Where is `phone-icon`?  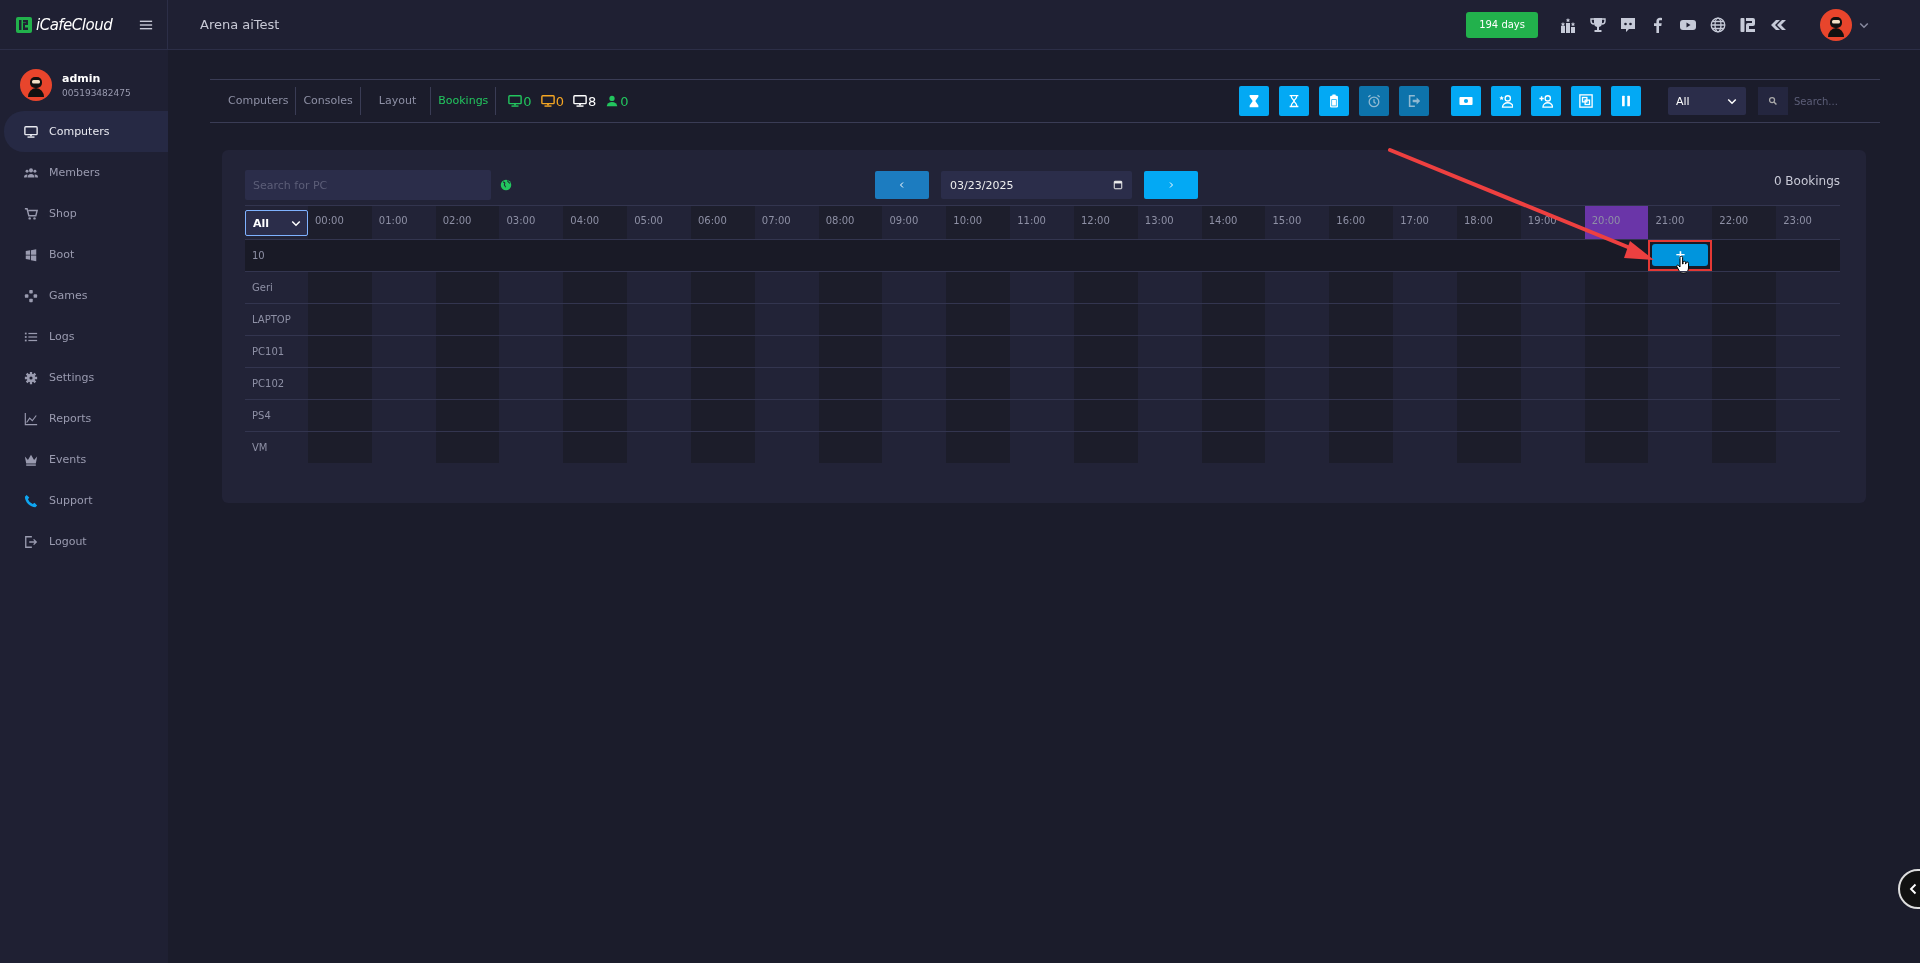 phone-icon is located at coordinates (31, 500).